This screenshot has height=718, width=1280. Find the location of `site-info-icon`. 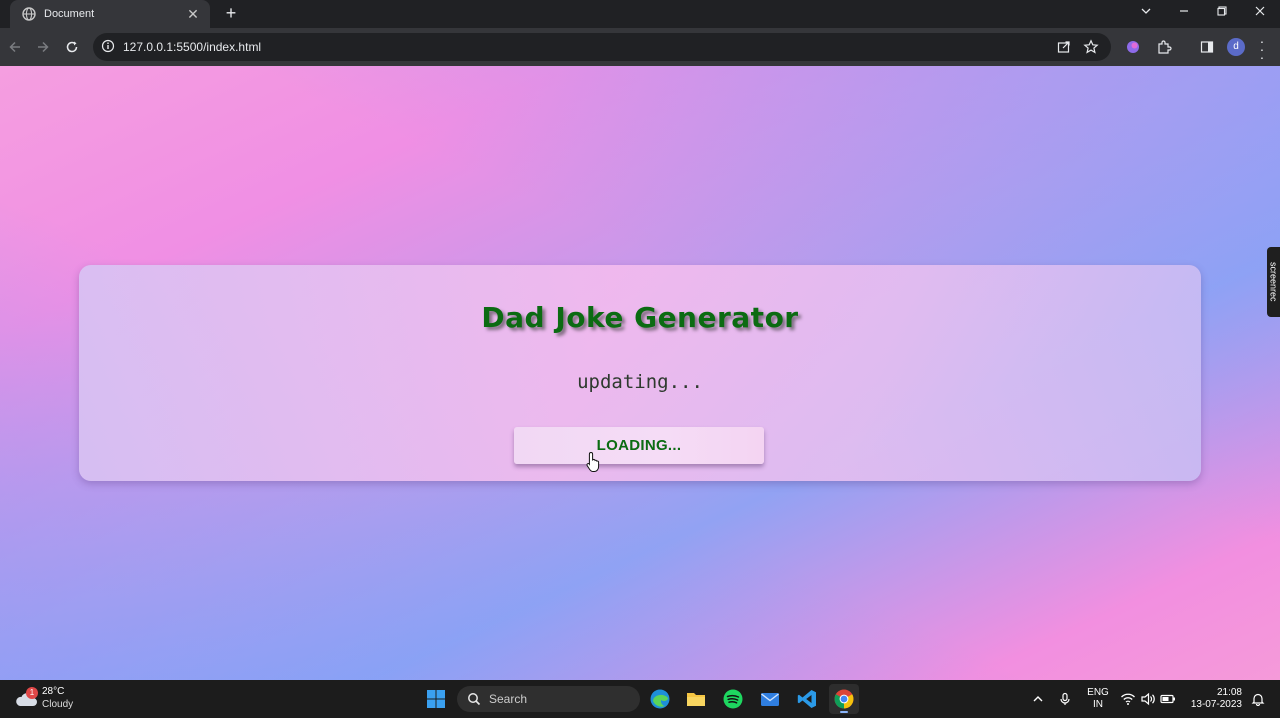

site-info-icon is located at coordinates (109, 47).